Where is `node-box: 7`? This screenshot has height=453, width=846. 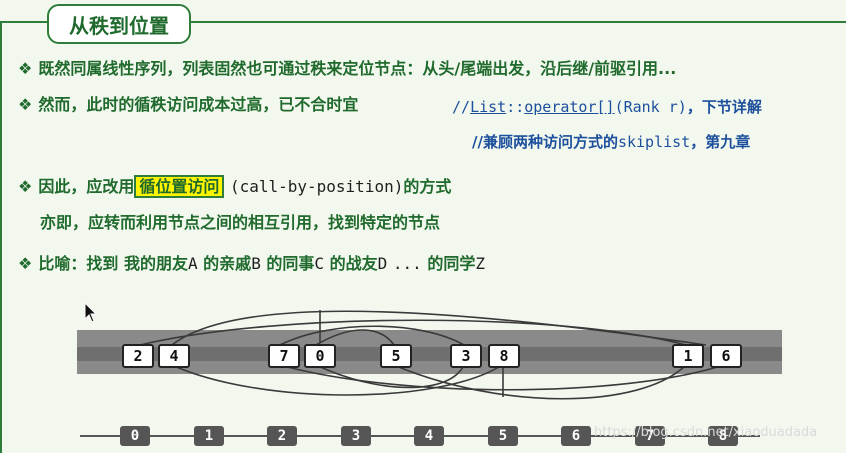 node-box: 7 is located at coordinates (284, 356).